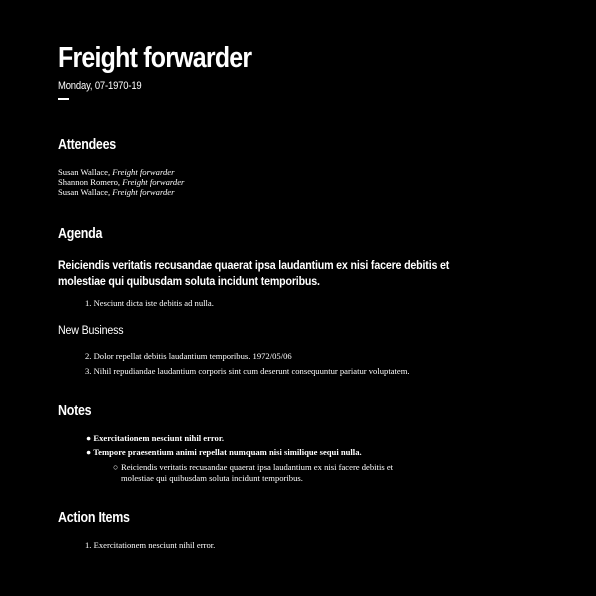 The width and height of the screenshot is (596, 596). I want to click on attendee-item: Shannon Romero, Freight forwarder, so click(121, 182).